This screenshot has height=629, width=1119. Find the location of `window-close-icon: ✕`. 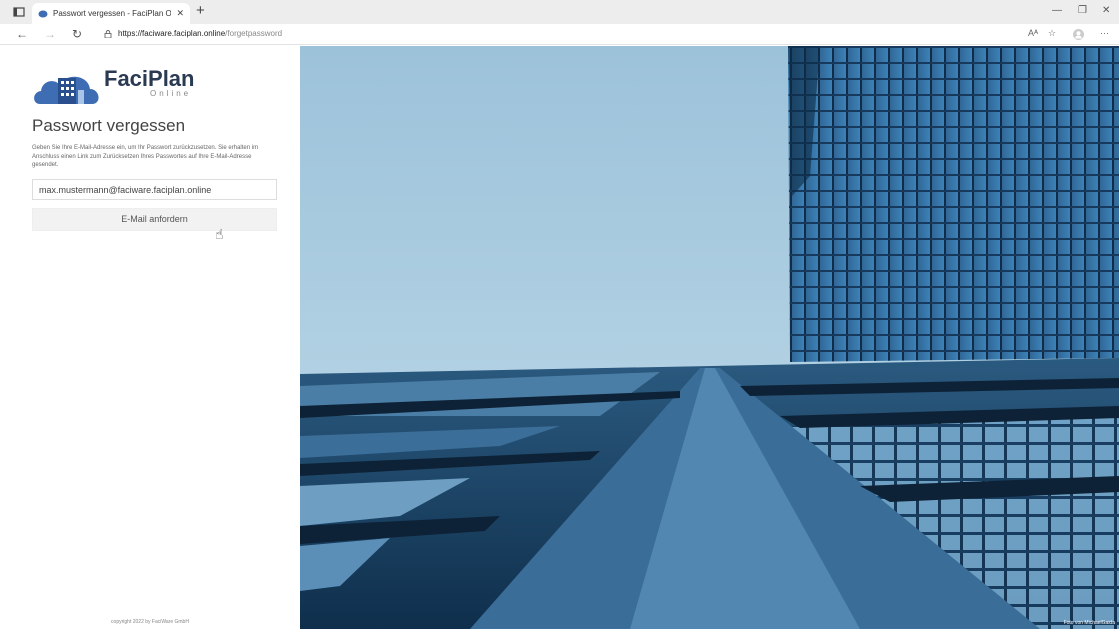

window-close-icon: ✕ is located at coordinates (1106, 10).